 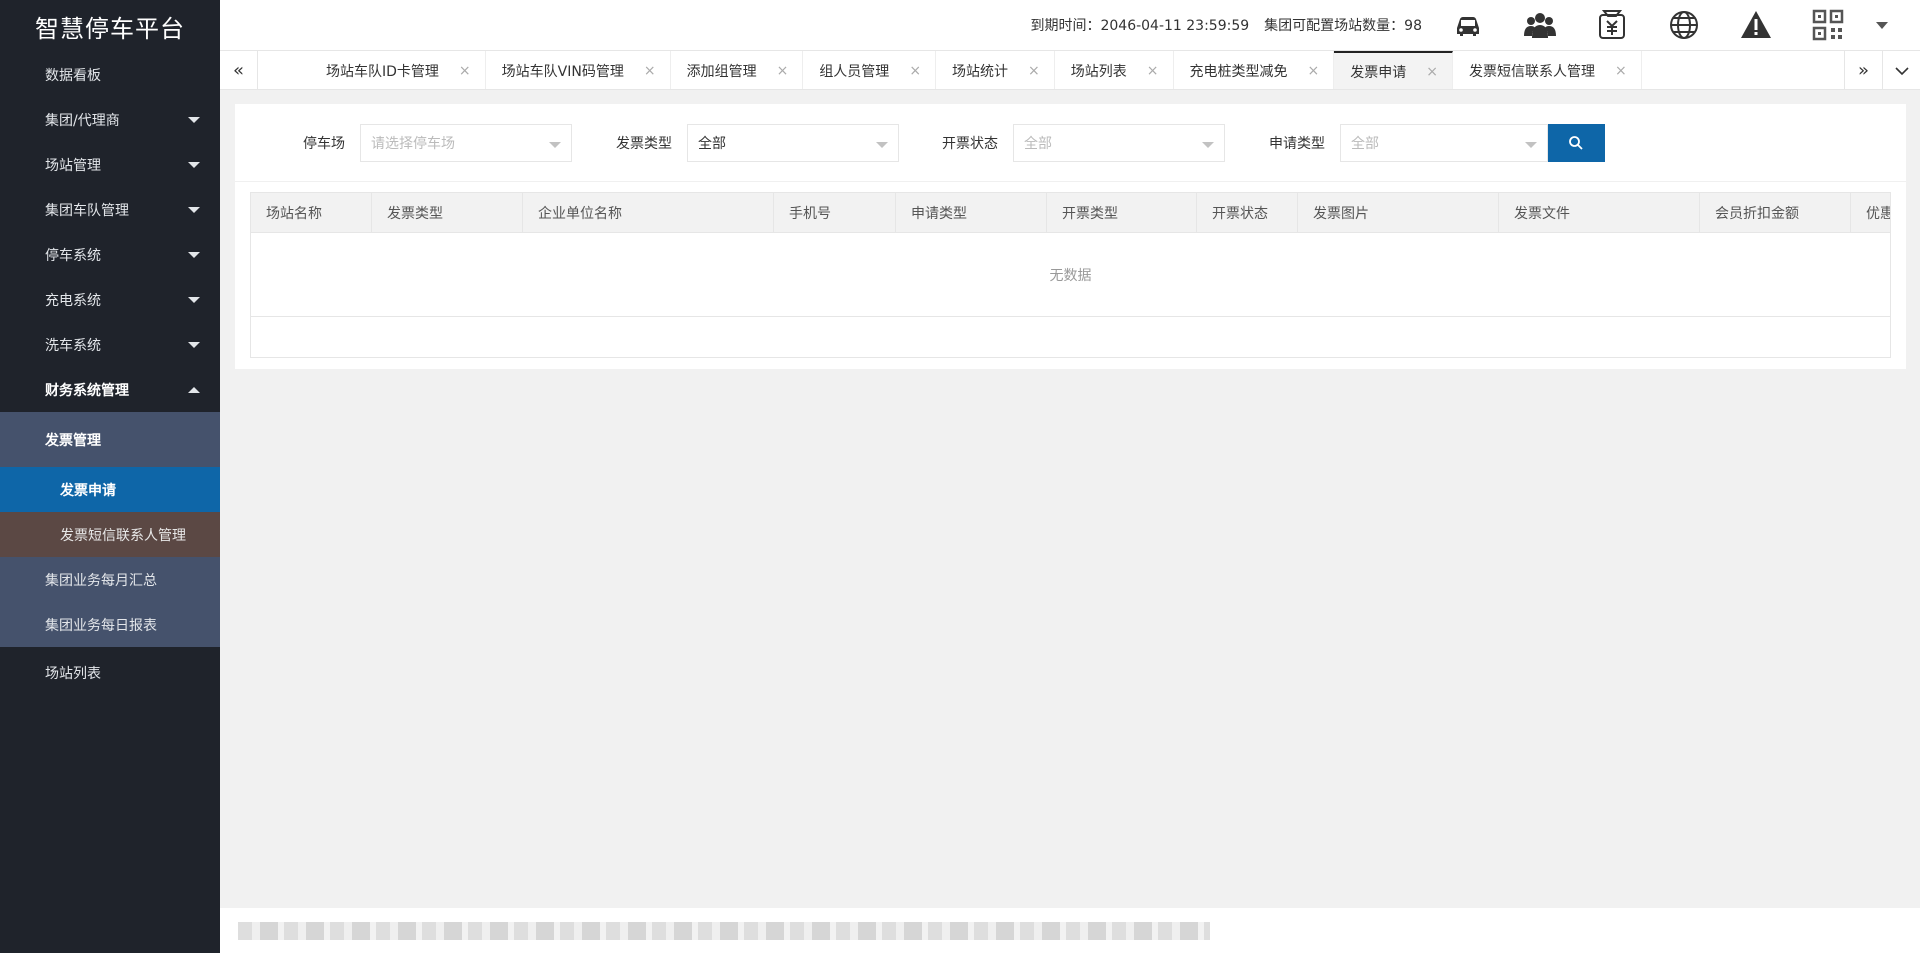 I want to click on chevron-up-icon, so click(x=194, y=389).